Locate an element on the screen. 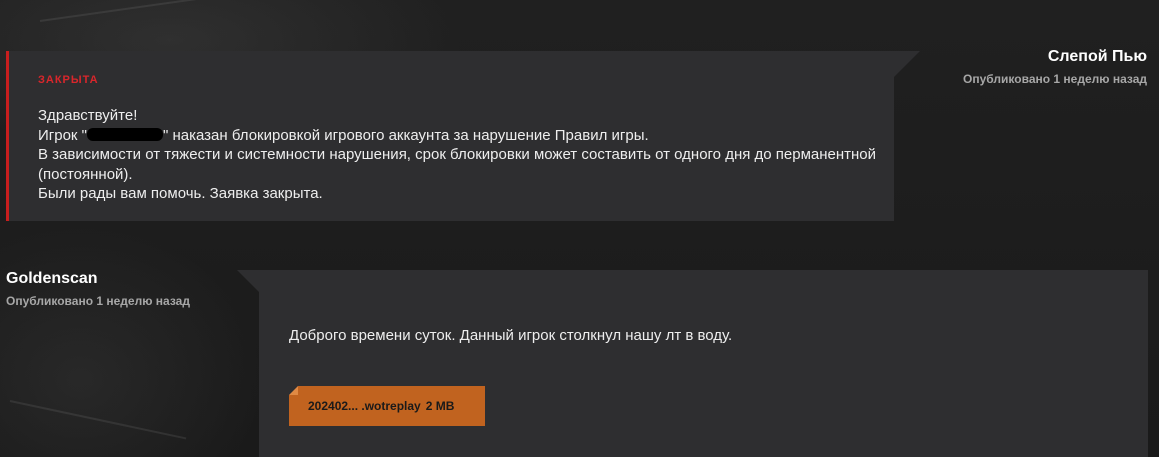 Image resolution: width=1159 pixels, height=457 pixels. reply-line: Были рады вам помочь. Заявка закрыта. is located at coordinates (180, 193).